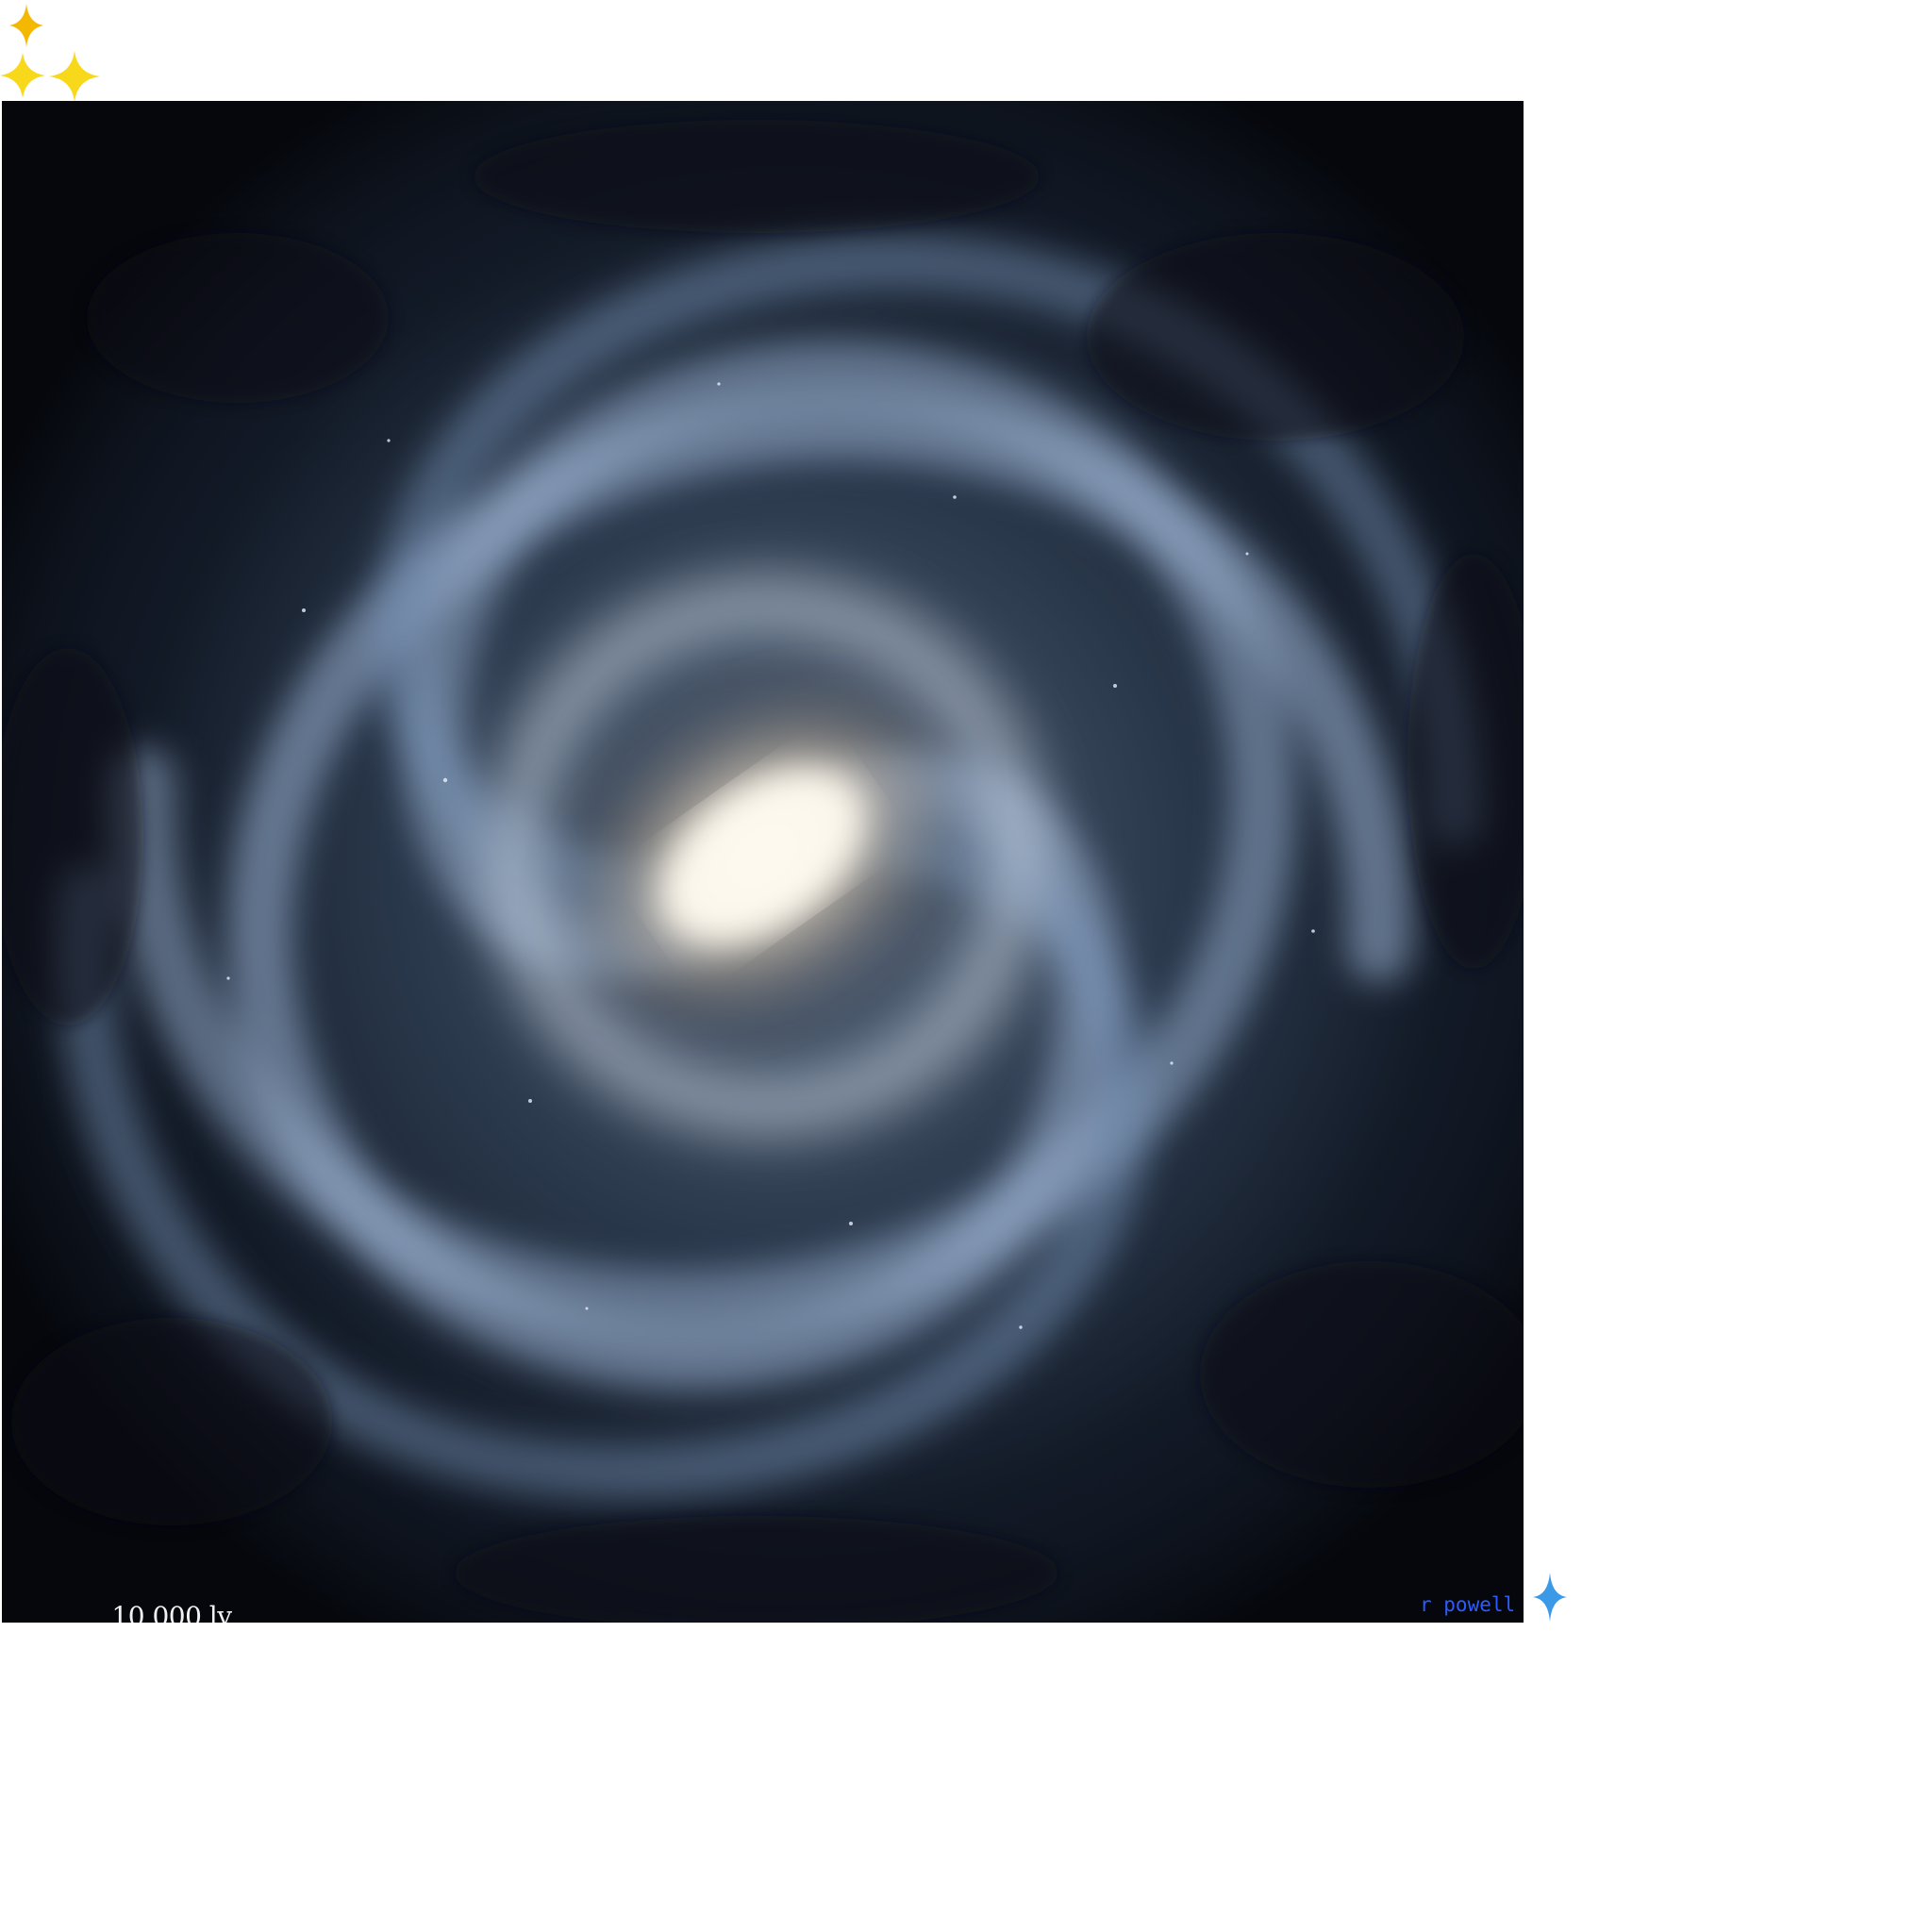 Image resolution: width=1932 pixels, height=1932 pixels. I want to click on scale-bar: 10 000 ly, so click(171, 1612).